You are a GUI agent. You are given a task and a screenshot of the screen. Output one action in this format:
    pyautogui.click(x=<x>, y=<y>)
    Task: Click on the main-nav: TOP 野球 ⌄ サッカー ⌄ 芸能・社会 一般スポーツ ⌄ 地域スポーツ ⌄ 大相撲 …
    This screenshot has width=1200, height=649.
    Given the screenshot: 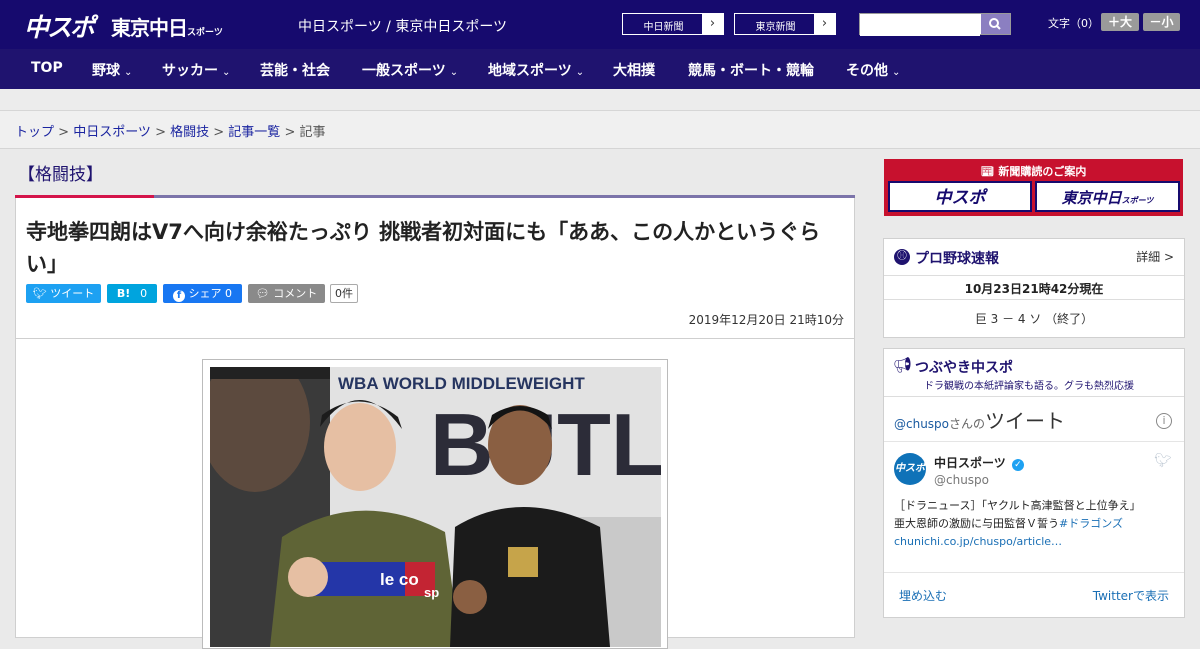 What is the action you would take?
    pyautogui.click(x=600, y=69)
    